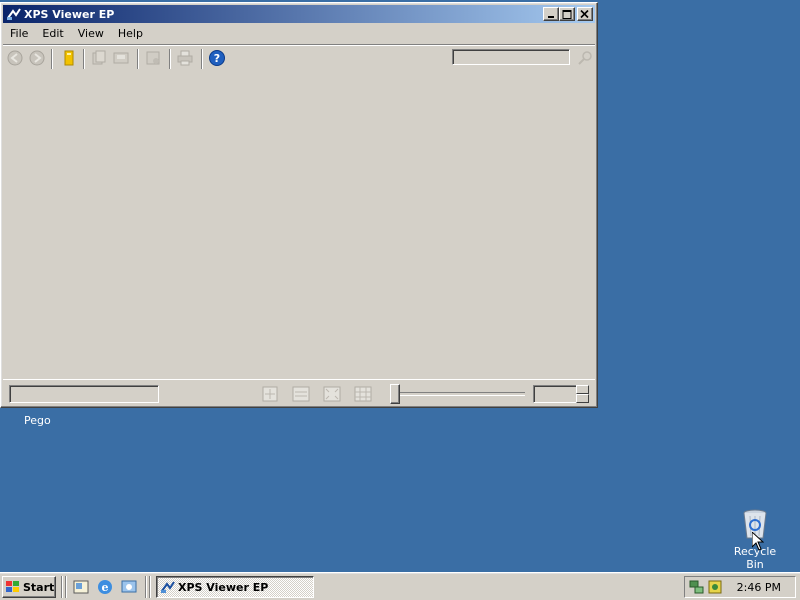  Describe the element at coordinates (299, 45) in the screenshot. I see `menu-separator` at that location.